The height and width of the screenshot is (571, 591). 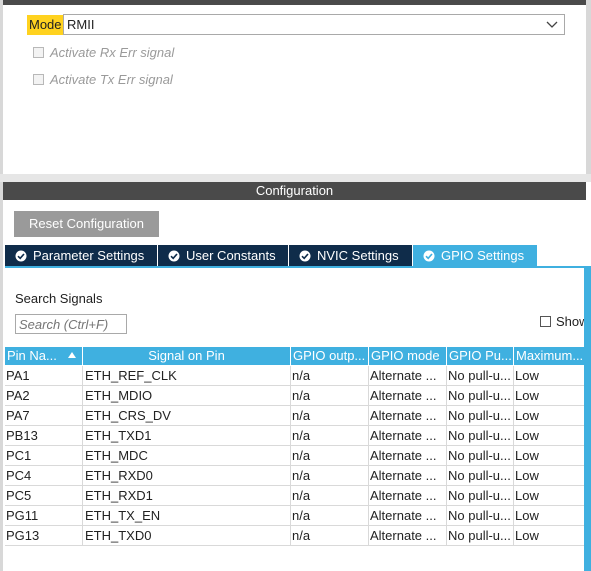 I want to click on reset-configuration-button: Reset Configuration, so click(x=86, y=224).